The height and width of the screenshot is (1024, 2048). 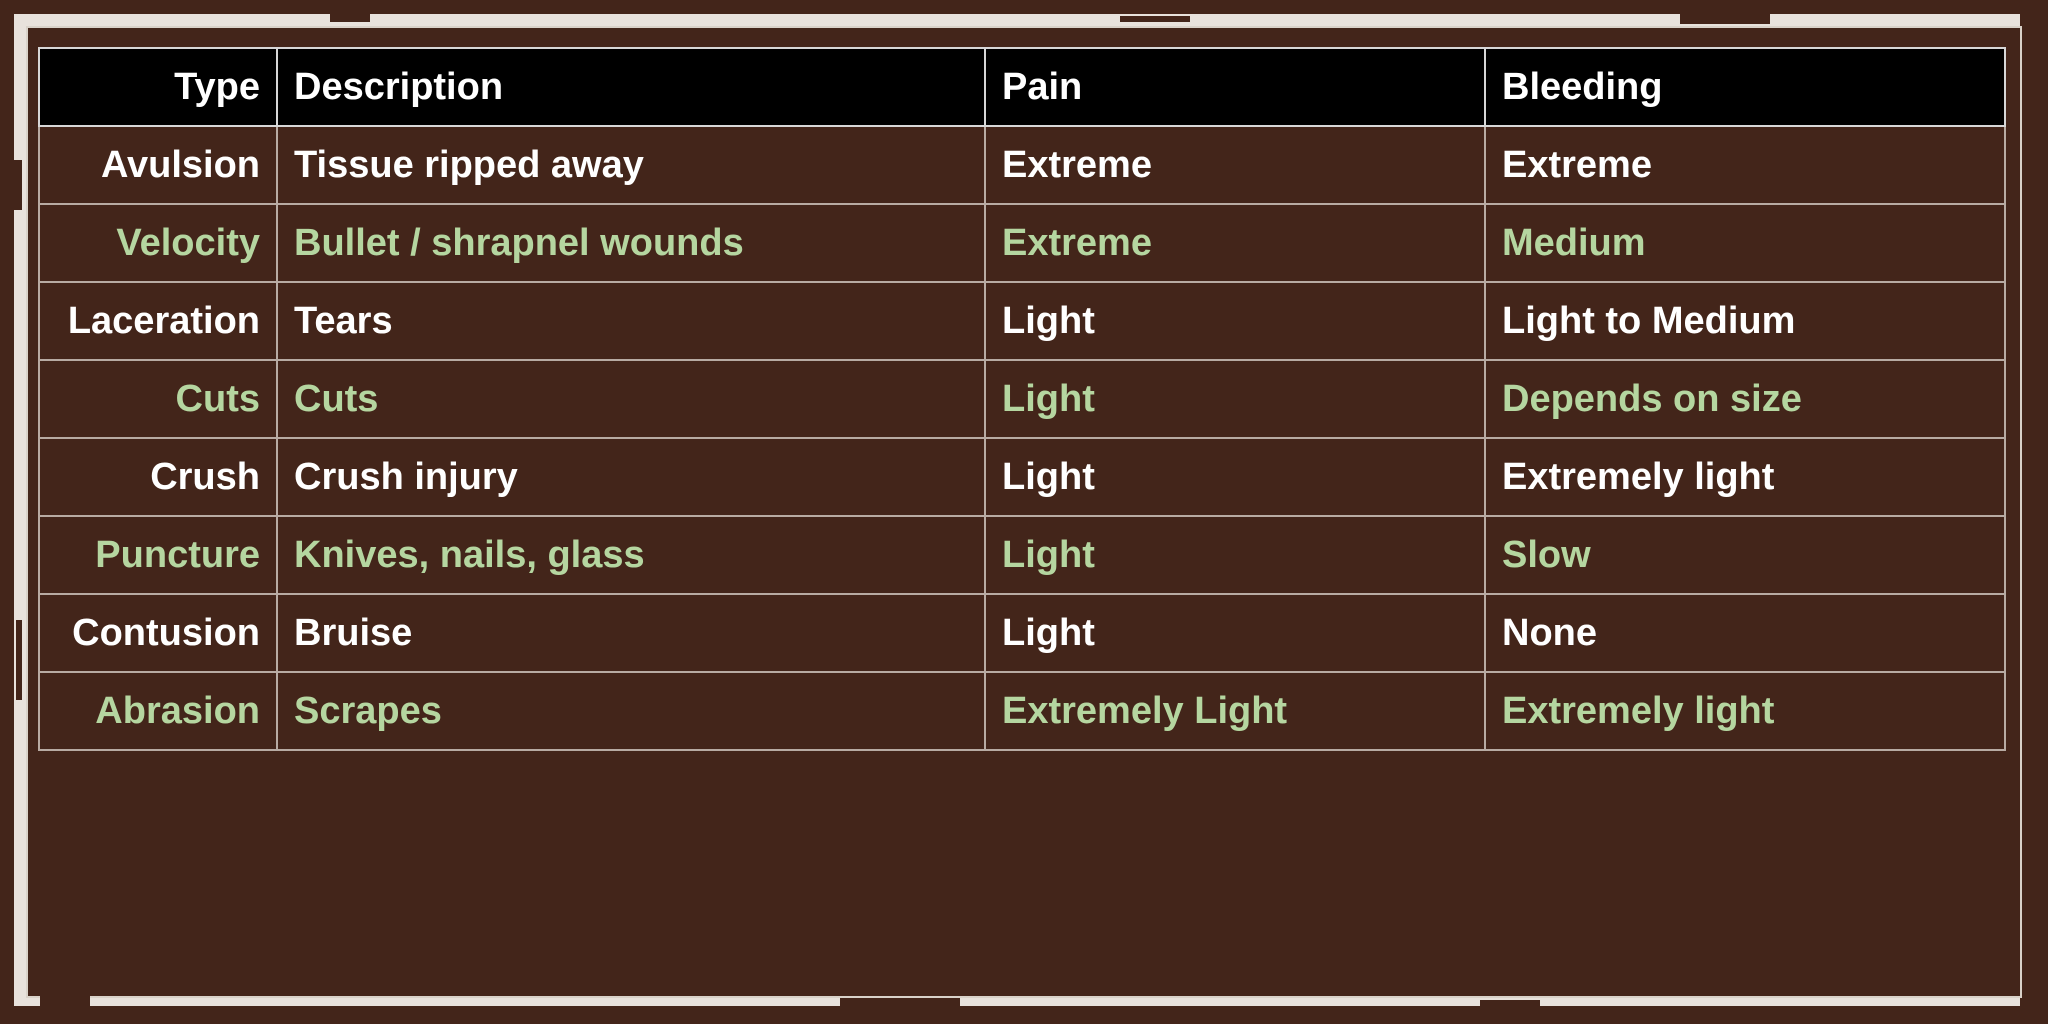 What do you see at coordinates (158, 399) in the screenshot?
I see `cell-type: Cuts` at bounding box center [158, 399].